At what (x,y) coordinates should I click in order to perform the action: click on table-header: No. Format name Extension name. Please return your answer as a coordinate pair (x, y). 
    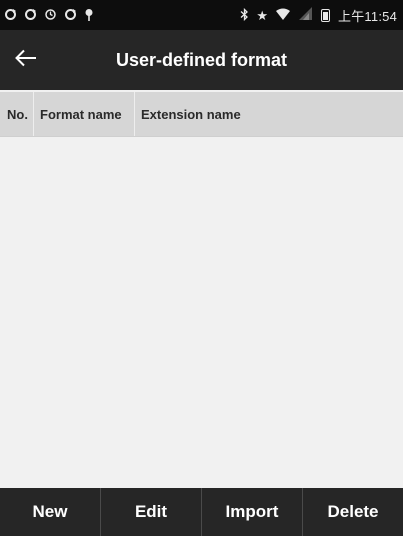
    Looking at the image, I should click on (201, 114).